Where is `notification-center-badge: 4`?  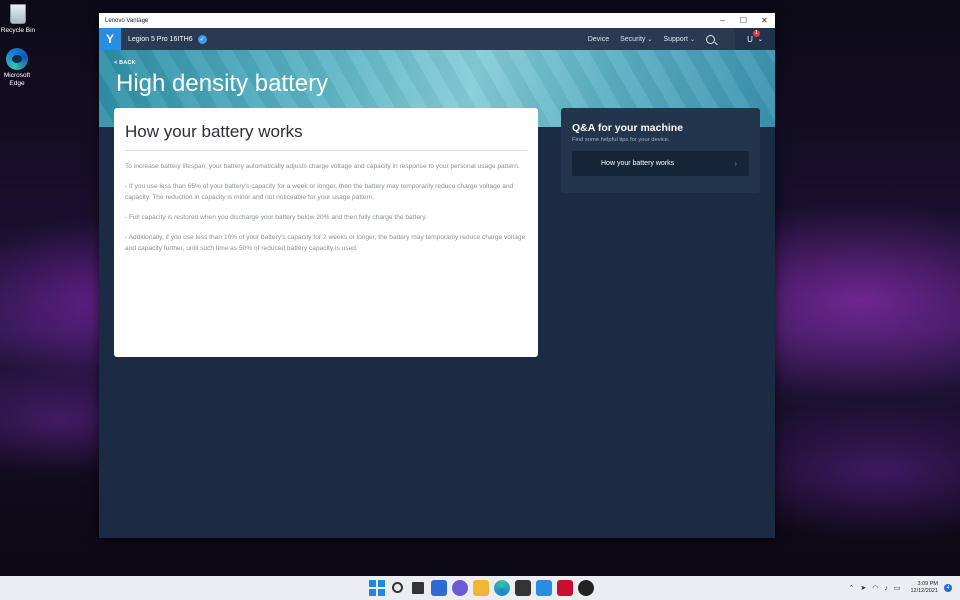 notification-center-badge: 4 is located at coordinates (948, 588).